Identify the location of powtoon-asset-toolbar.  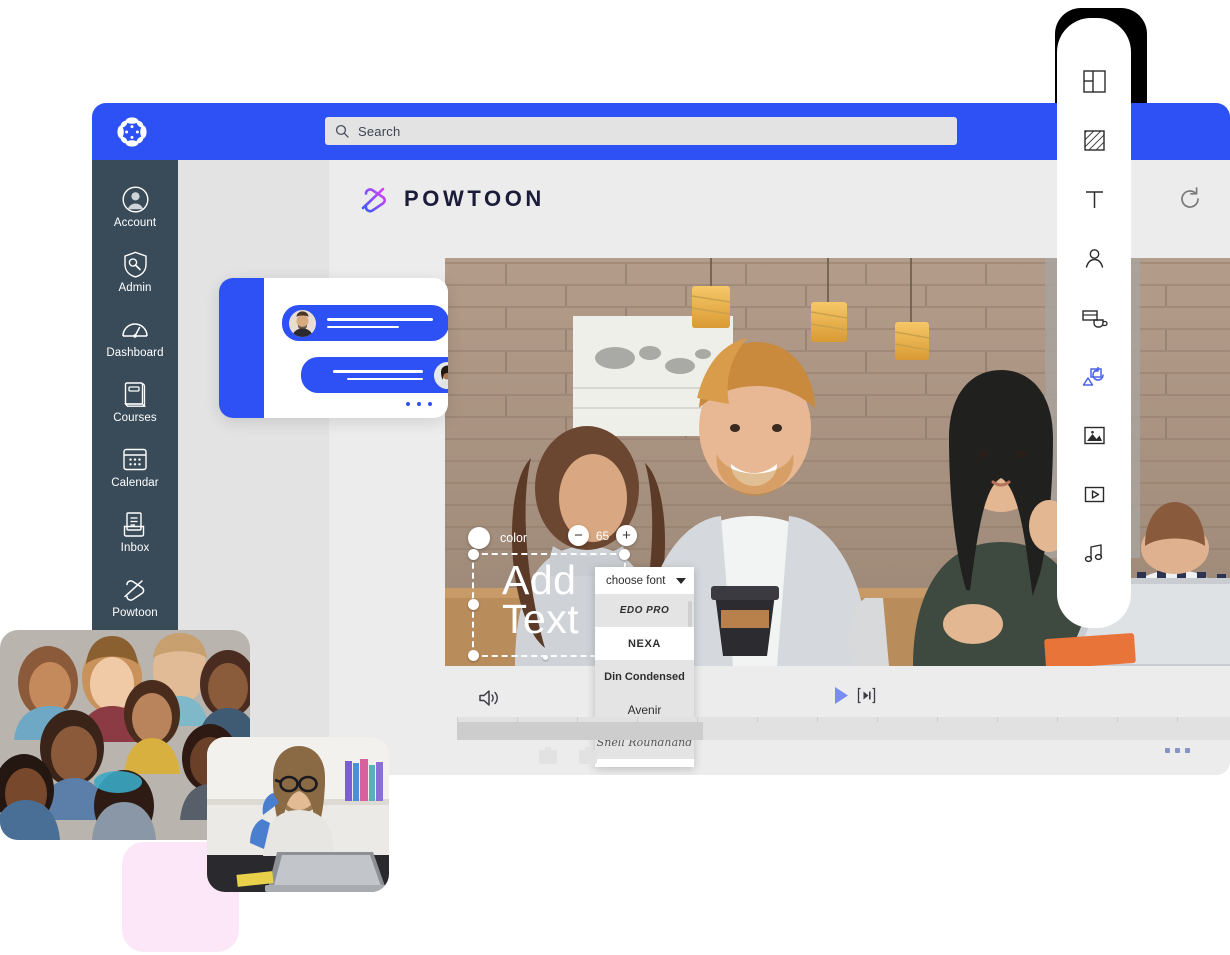
(1094, 323).